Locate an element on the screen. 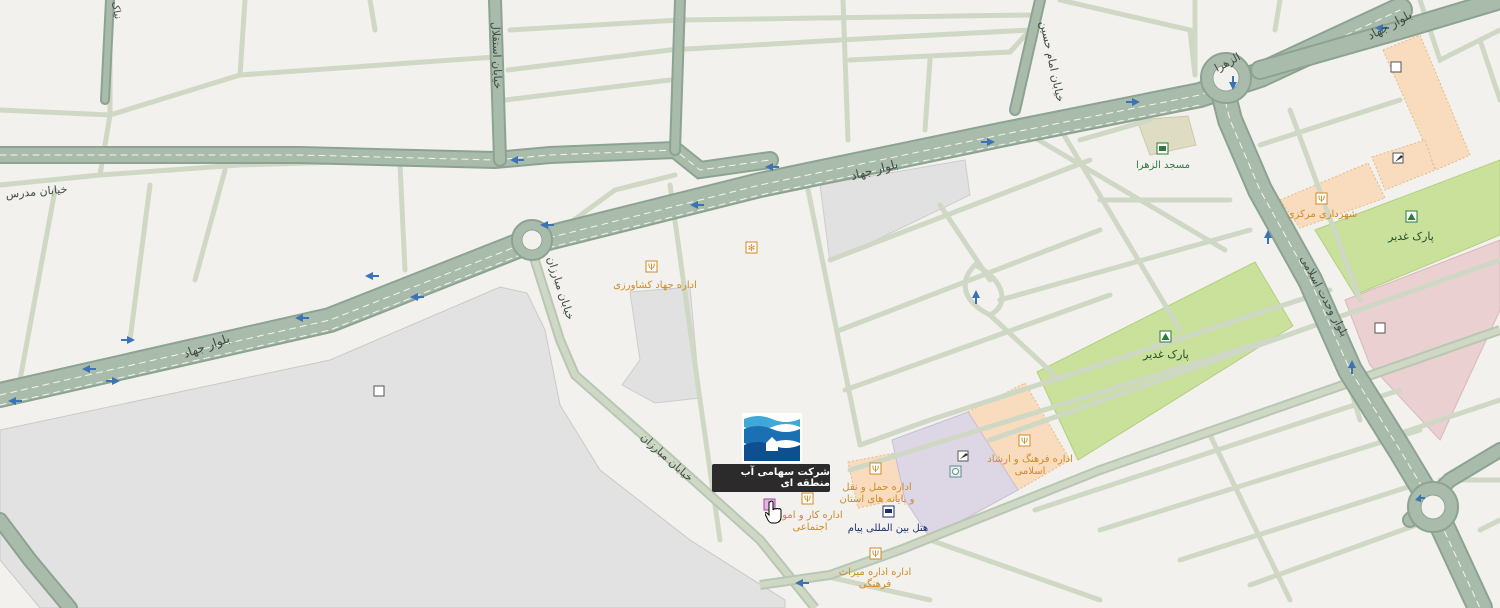 Image resolution: width=1500 pixels, height=608 pixels. road-label-esteghlal: خیابان استقلال is located at coordinates (496, 56).